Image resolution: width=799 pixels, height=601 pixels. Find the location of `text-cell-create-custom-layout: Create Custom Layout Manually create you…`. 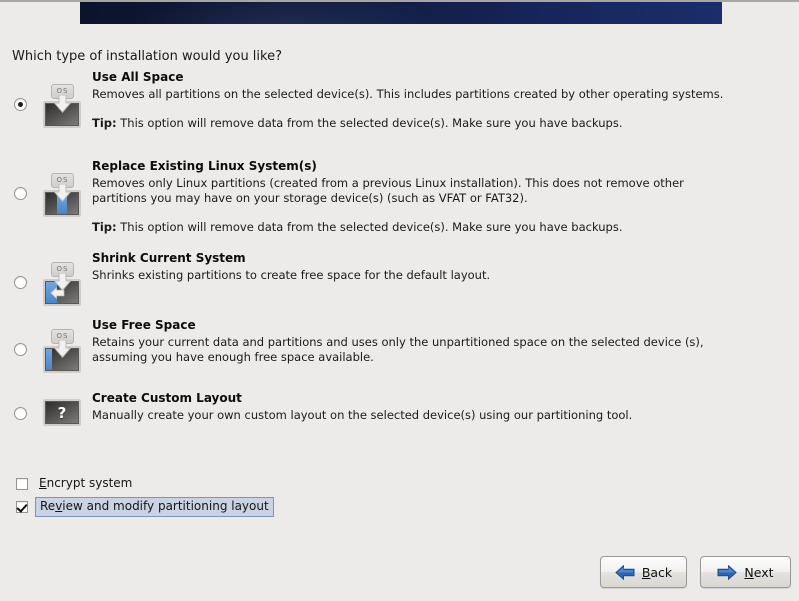

text-cell-create-custom-layout: Create Custom Layout Manually create you… is located at coordinates (445, 407).